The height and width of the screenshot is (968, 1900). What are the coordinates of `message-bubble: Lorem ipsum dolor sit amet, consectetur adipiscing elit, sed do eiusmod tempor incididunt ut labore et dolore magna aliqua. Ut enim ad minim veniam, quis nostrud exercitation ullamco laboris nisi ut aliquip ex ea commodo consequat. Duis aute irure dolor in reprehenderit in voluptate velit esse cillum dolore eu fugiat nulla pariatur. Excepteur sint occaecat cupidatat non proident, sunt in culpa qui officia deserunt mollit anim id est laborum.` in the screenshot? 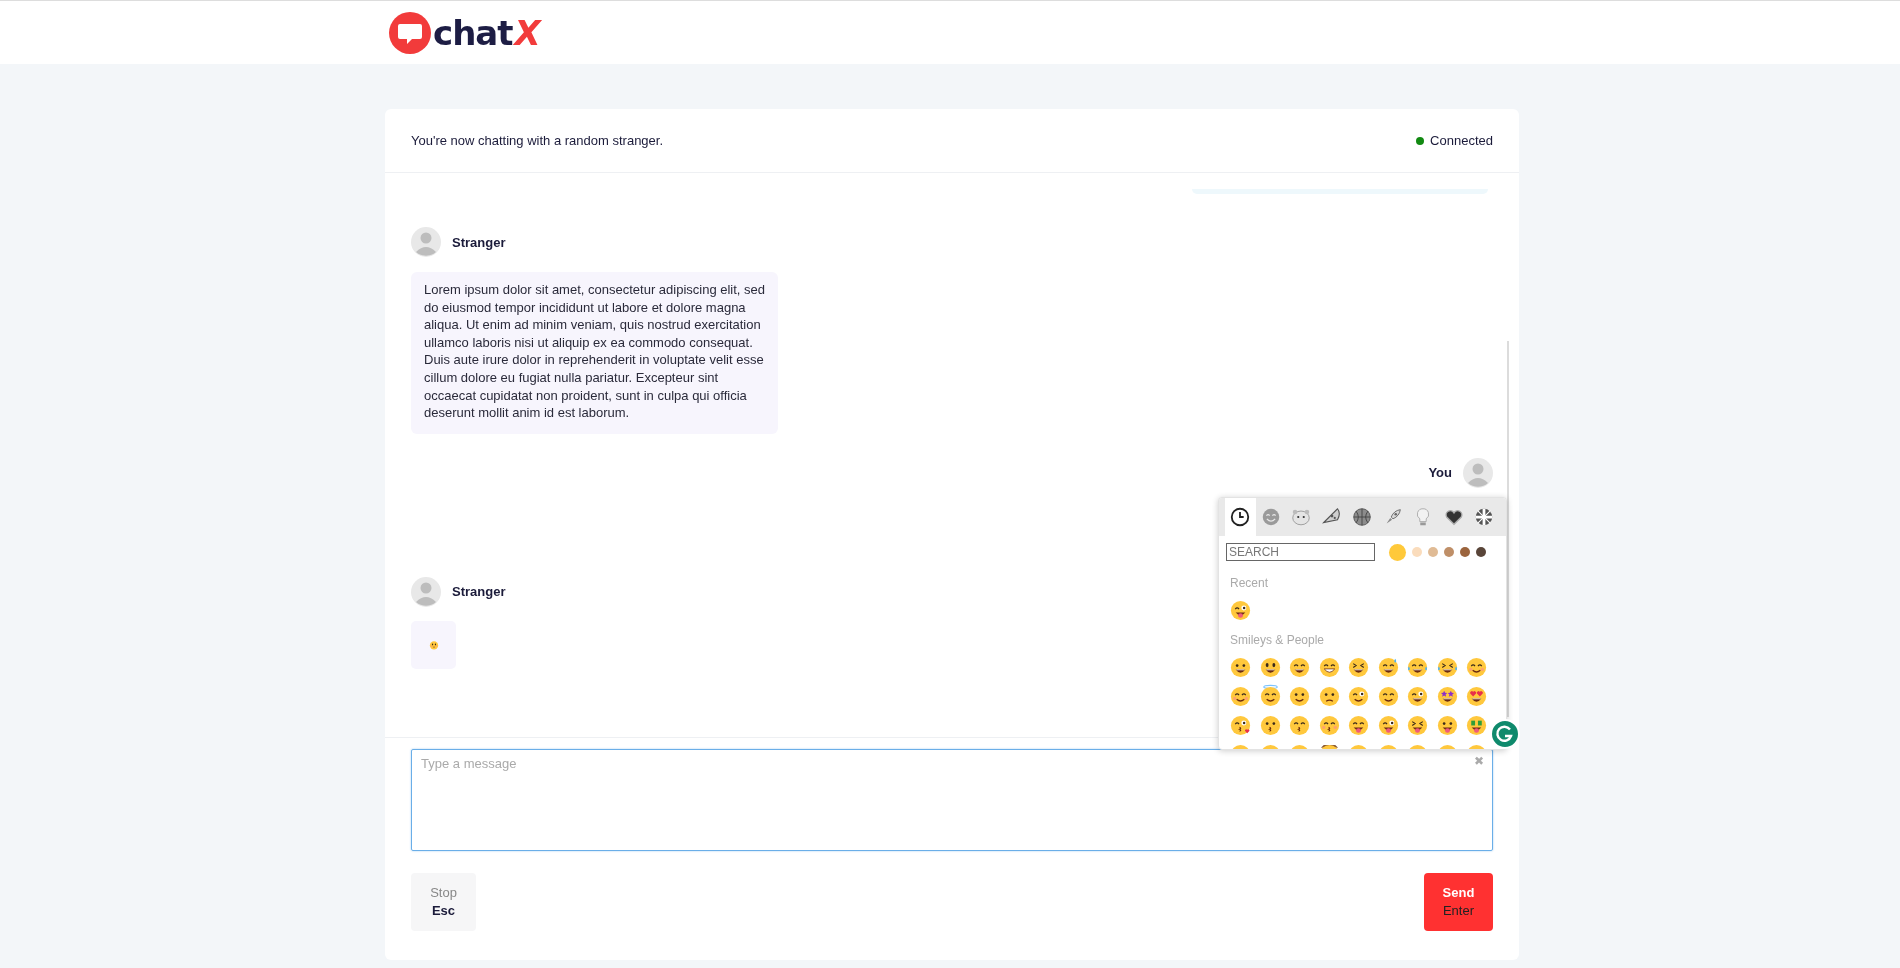 It's located at (594, 353).